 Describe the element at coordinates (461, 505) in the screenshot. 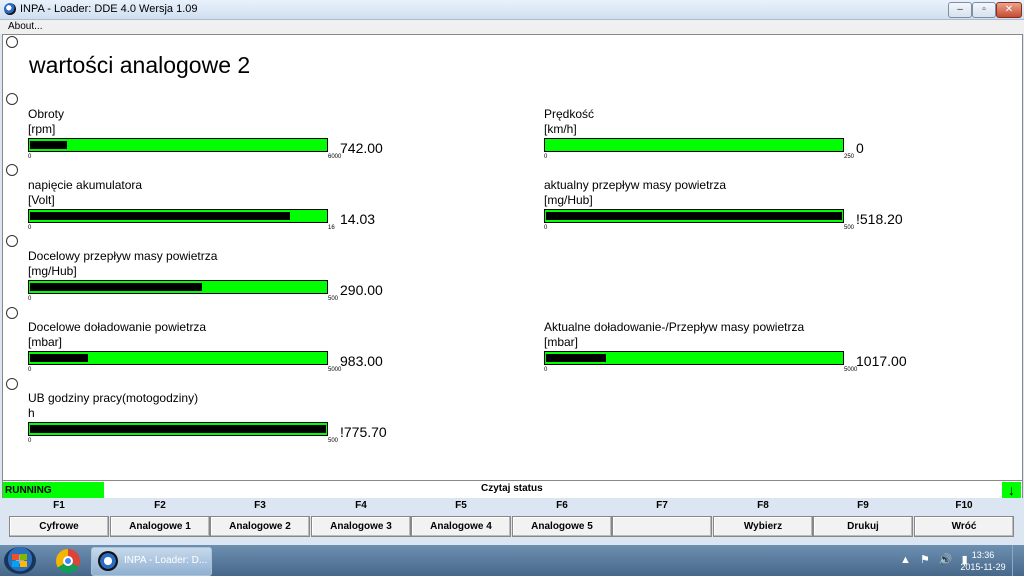

I see `fkey-label: F5` at that location.